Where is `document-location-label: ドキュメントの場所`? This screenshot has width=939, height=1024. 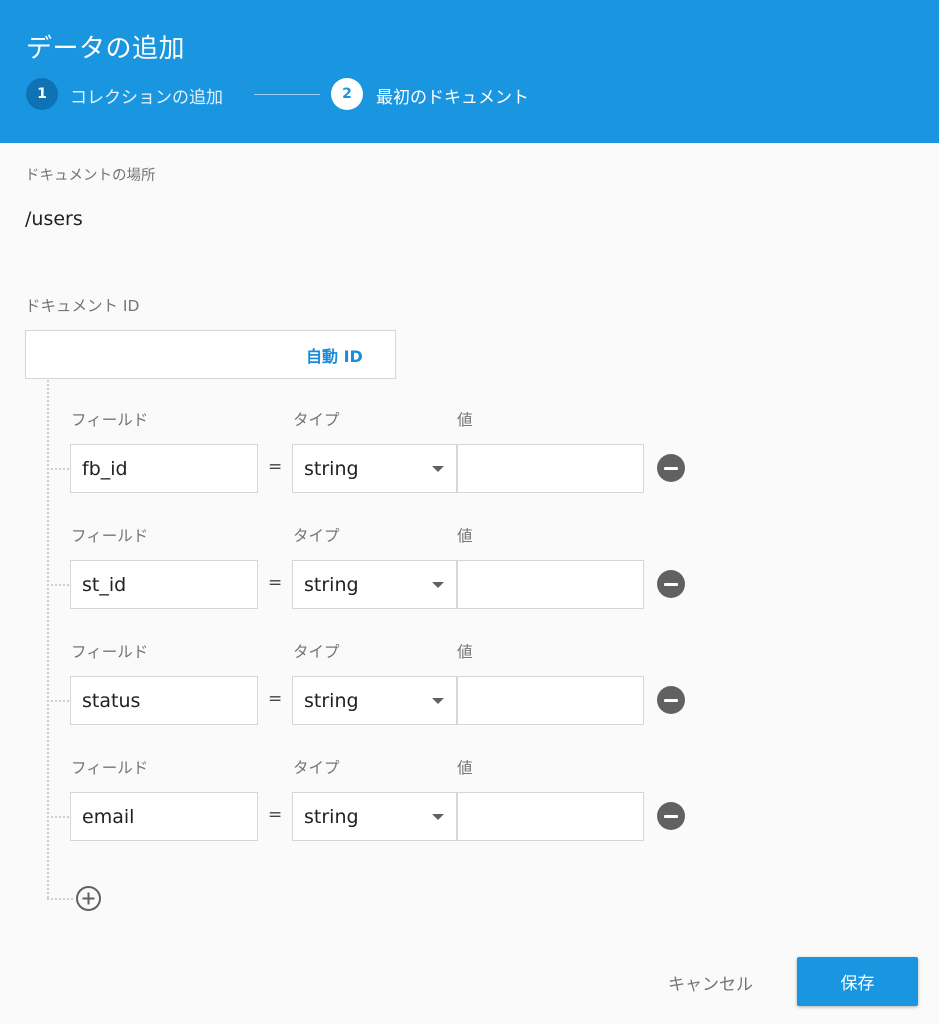 document-location-label: ドキュメントの場所 is located at coordinates (90, 176).